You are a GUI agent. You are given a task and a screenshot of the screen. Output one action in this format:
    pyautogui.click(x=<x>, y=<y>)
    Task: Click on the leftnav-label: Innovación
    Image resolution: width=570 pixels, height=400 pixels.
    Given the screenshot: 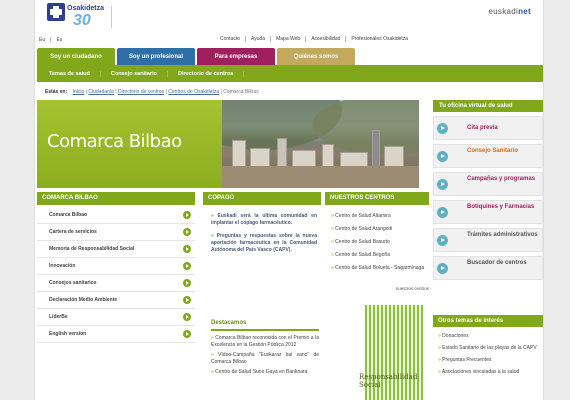 What is the action you would take?
    pyautogui.click(x=62, y=266)
    